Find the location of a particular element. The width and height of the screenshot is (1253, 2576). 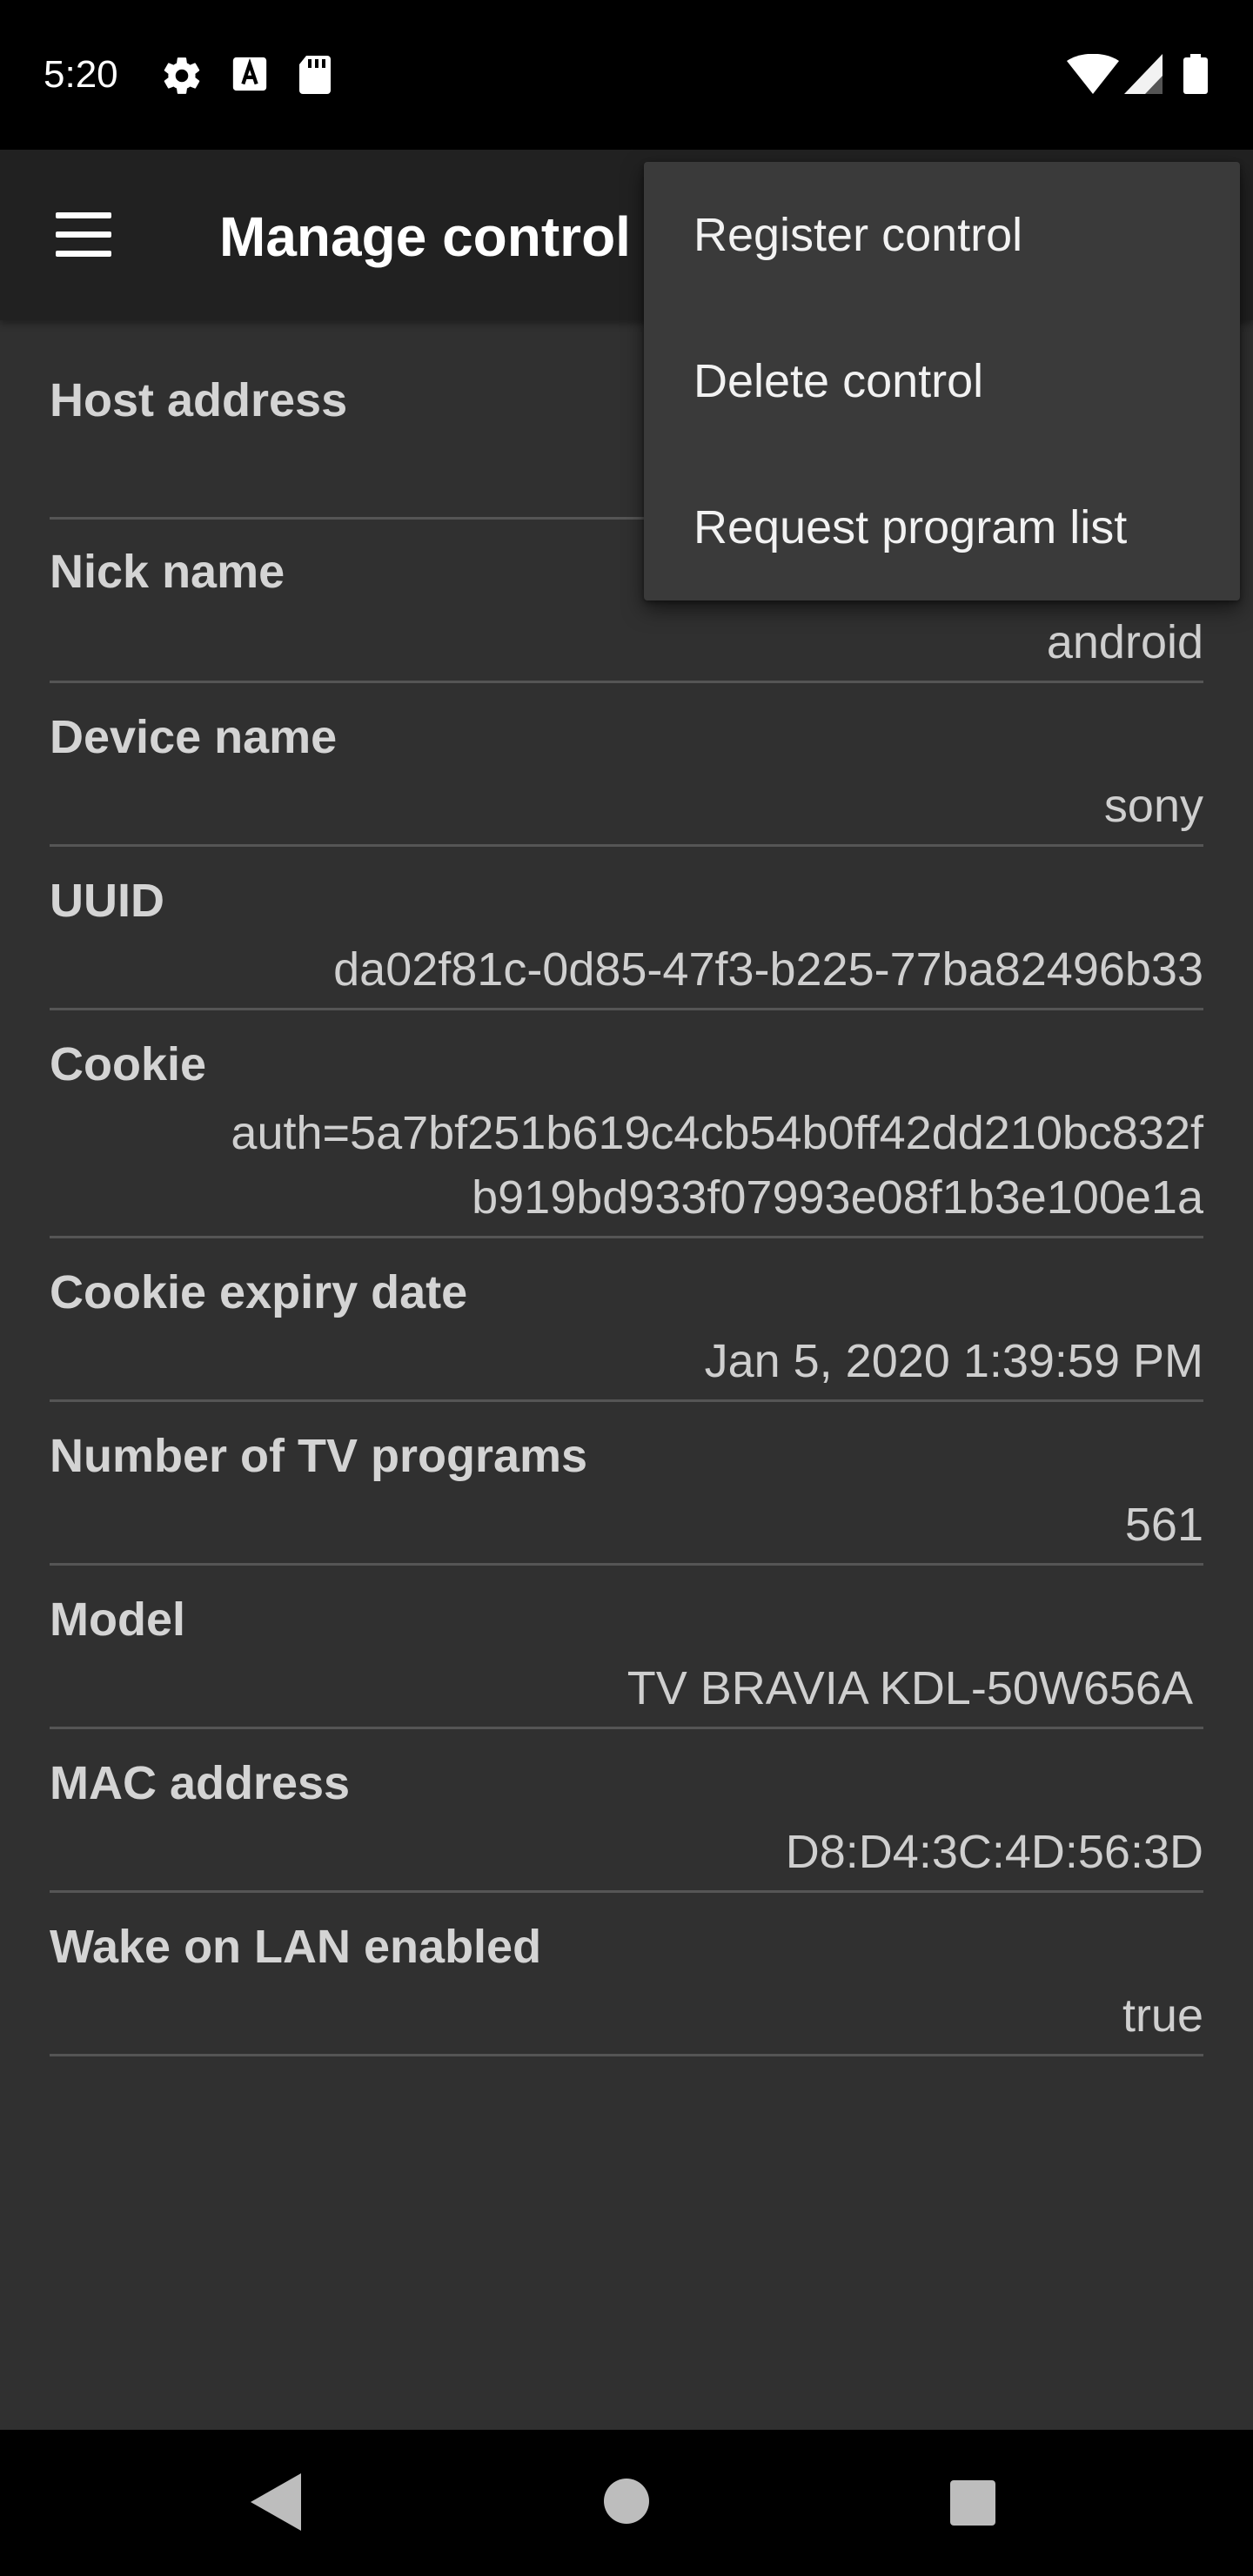

field-label: Device name is located at coordinates (194, 737).